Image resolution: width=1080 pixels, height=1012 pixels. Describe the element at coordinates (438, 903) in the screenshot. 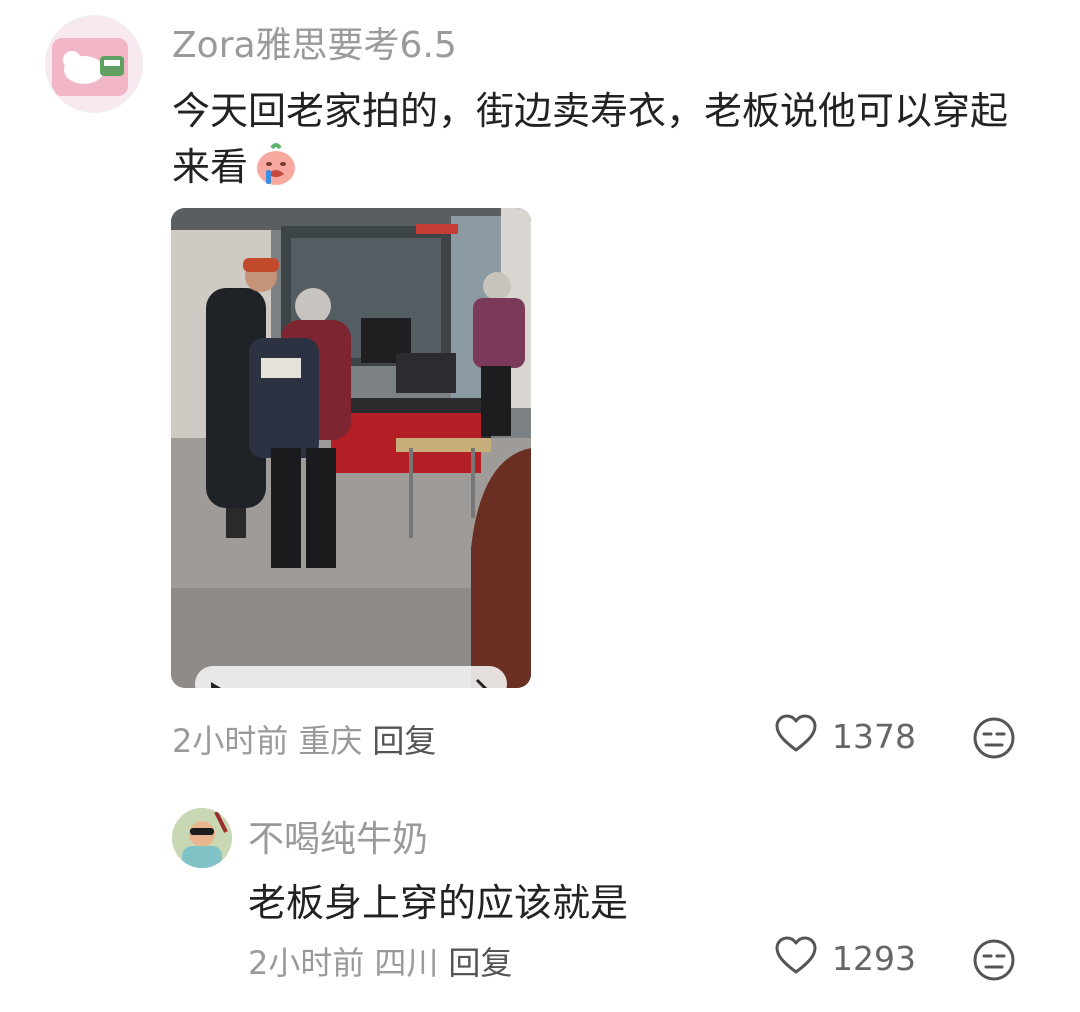

I see `comment-text: 老板身上穿的应该就是` at that location.